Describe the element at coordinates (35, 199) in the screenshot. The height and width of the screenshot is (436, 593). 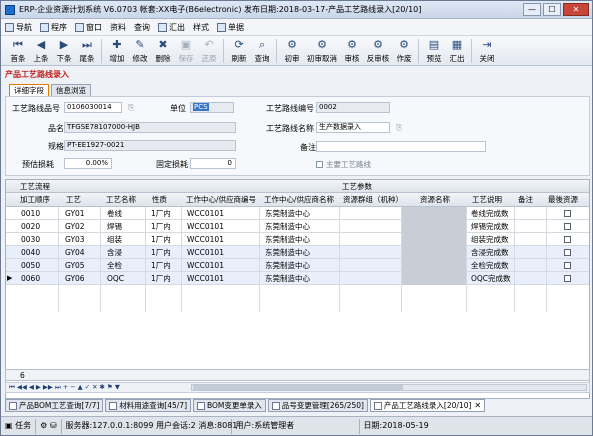
I see `col-seq-header: 加工顺序` at that location.